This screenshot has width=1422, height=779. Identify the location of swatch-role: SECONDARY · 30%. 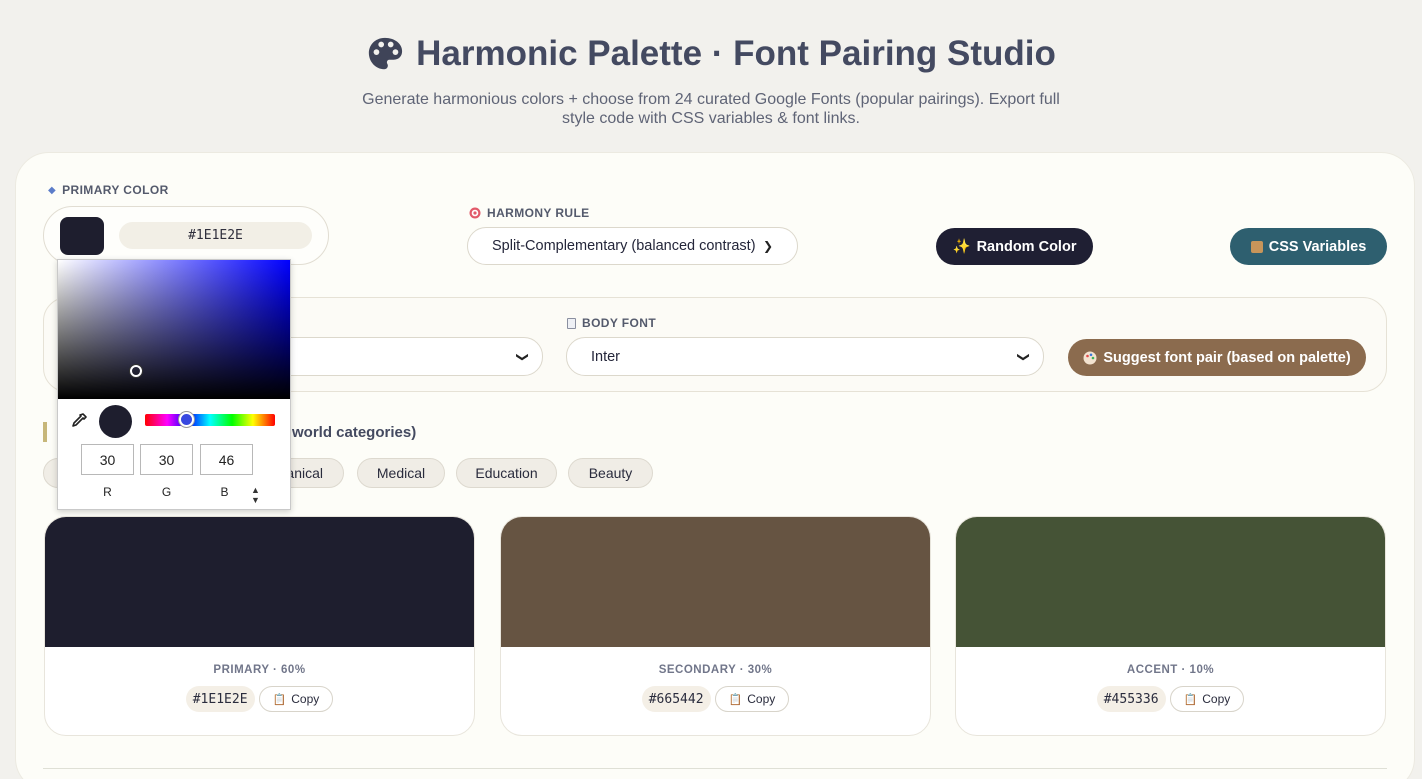
(715, 670).